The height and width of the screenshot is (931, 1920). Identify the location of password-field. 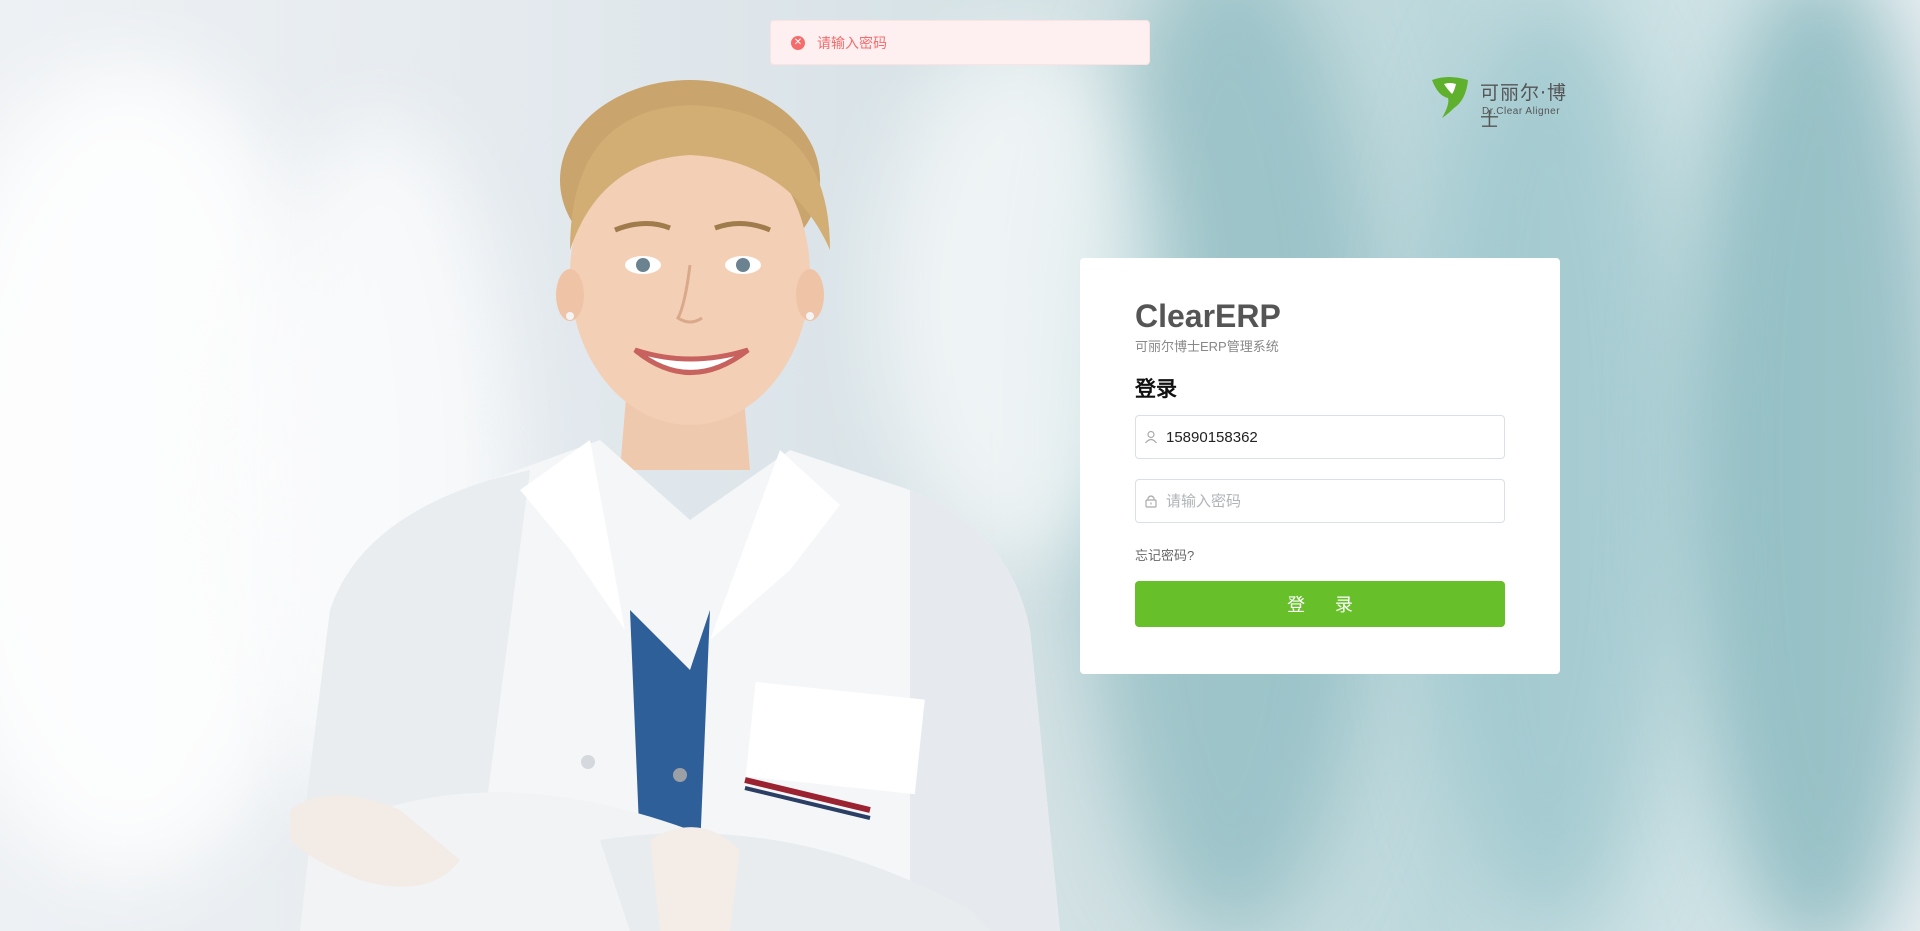
(1320, 501).